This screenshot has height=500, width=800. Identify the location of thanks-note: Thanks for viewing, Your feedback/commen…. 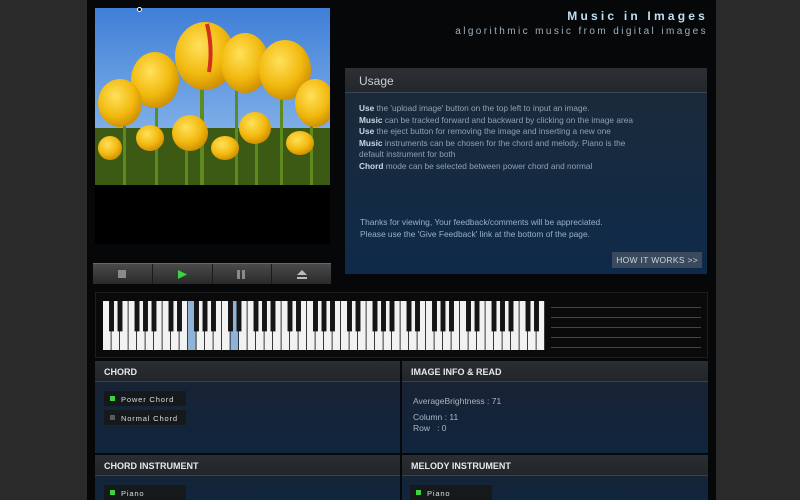
(520, 228).